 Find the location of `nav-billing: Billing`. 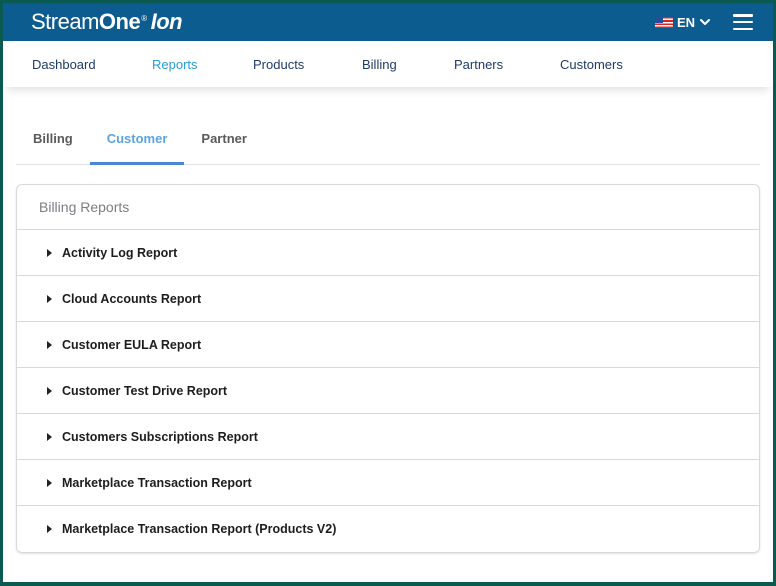

nav-billing: Billing is located at coordinates (408, 64).